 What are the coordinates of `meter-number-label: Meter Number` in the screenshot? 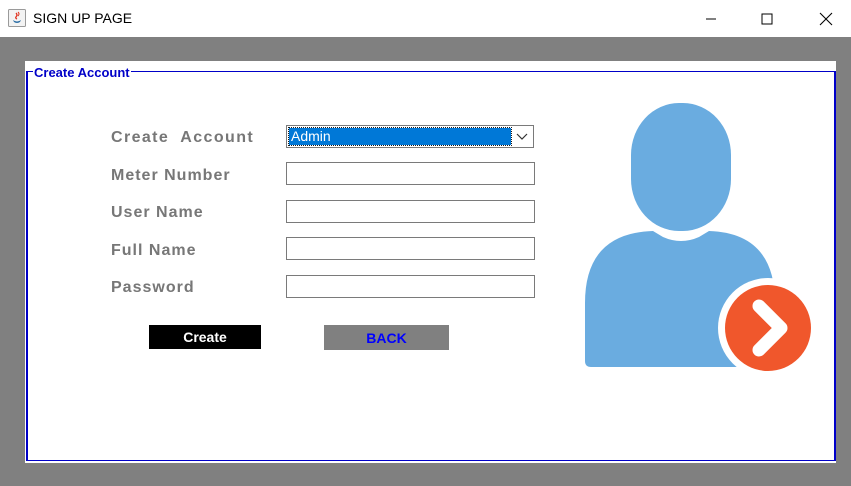 It's located at (171, 175).